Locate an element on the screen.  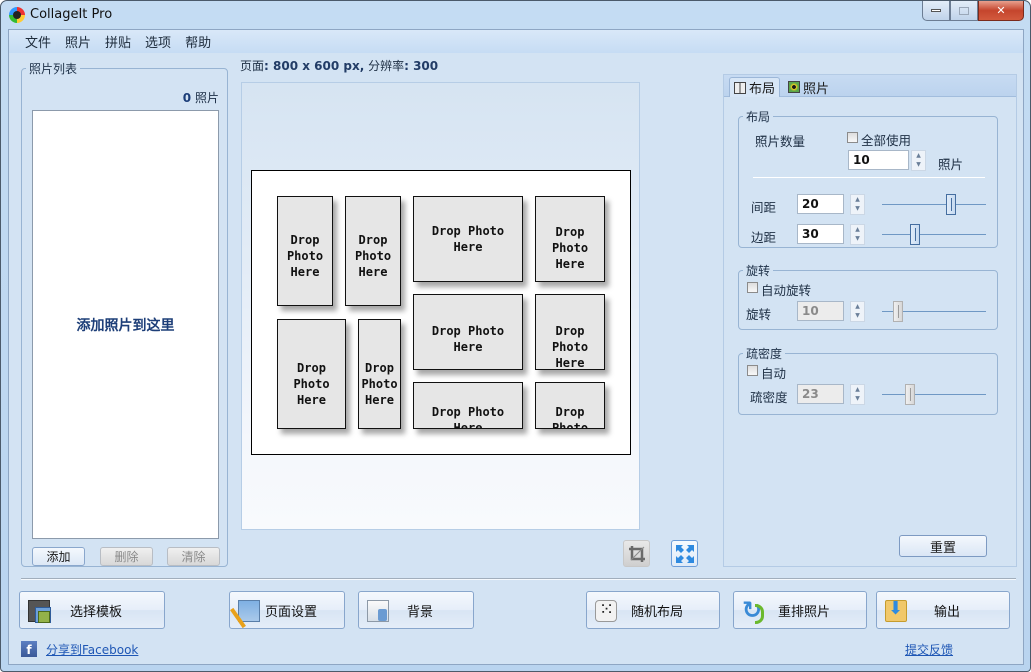
rotation-slider-thumb is located at coordinates (898, 311).